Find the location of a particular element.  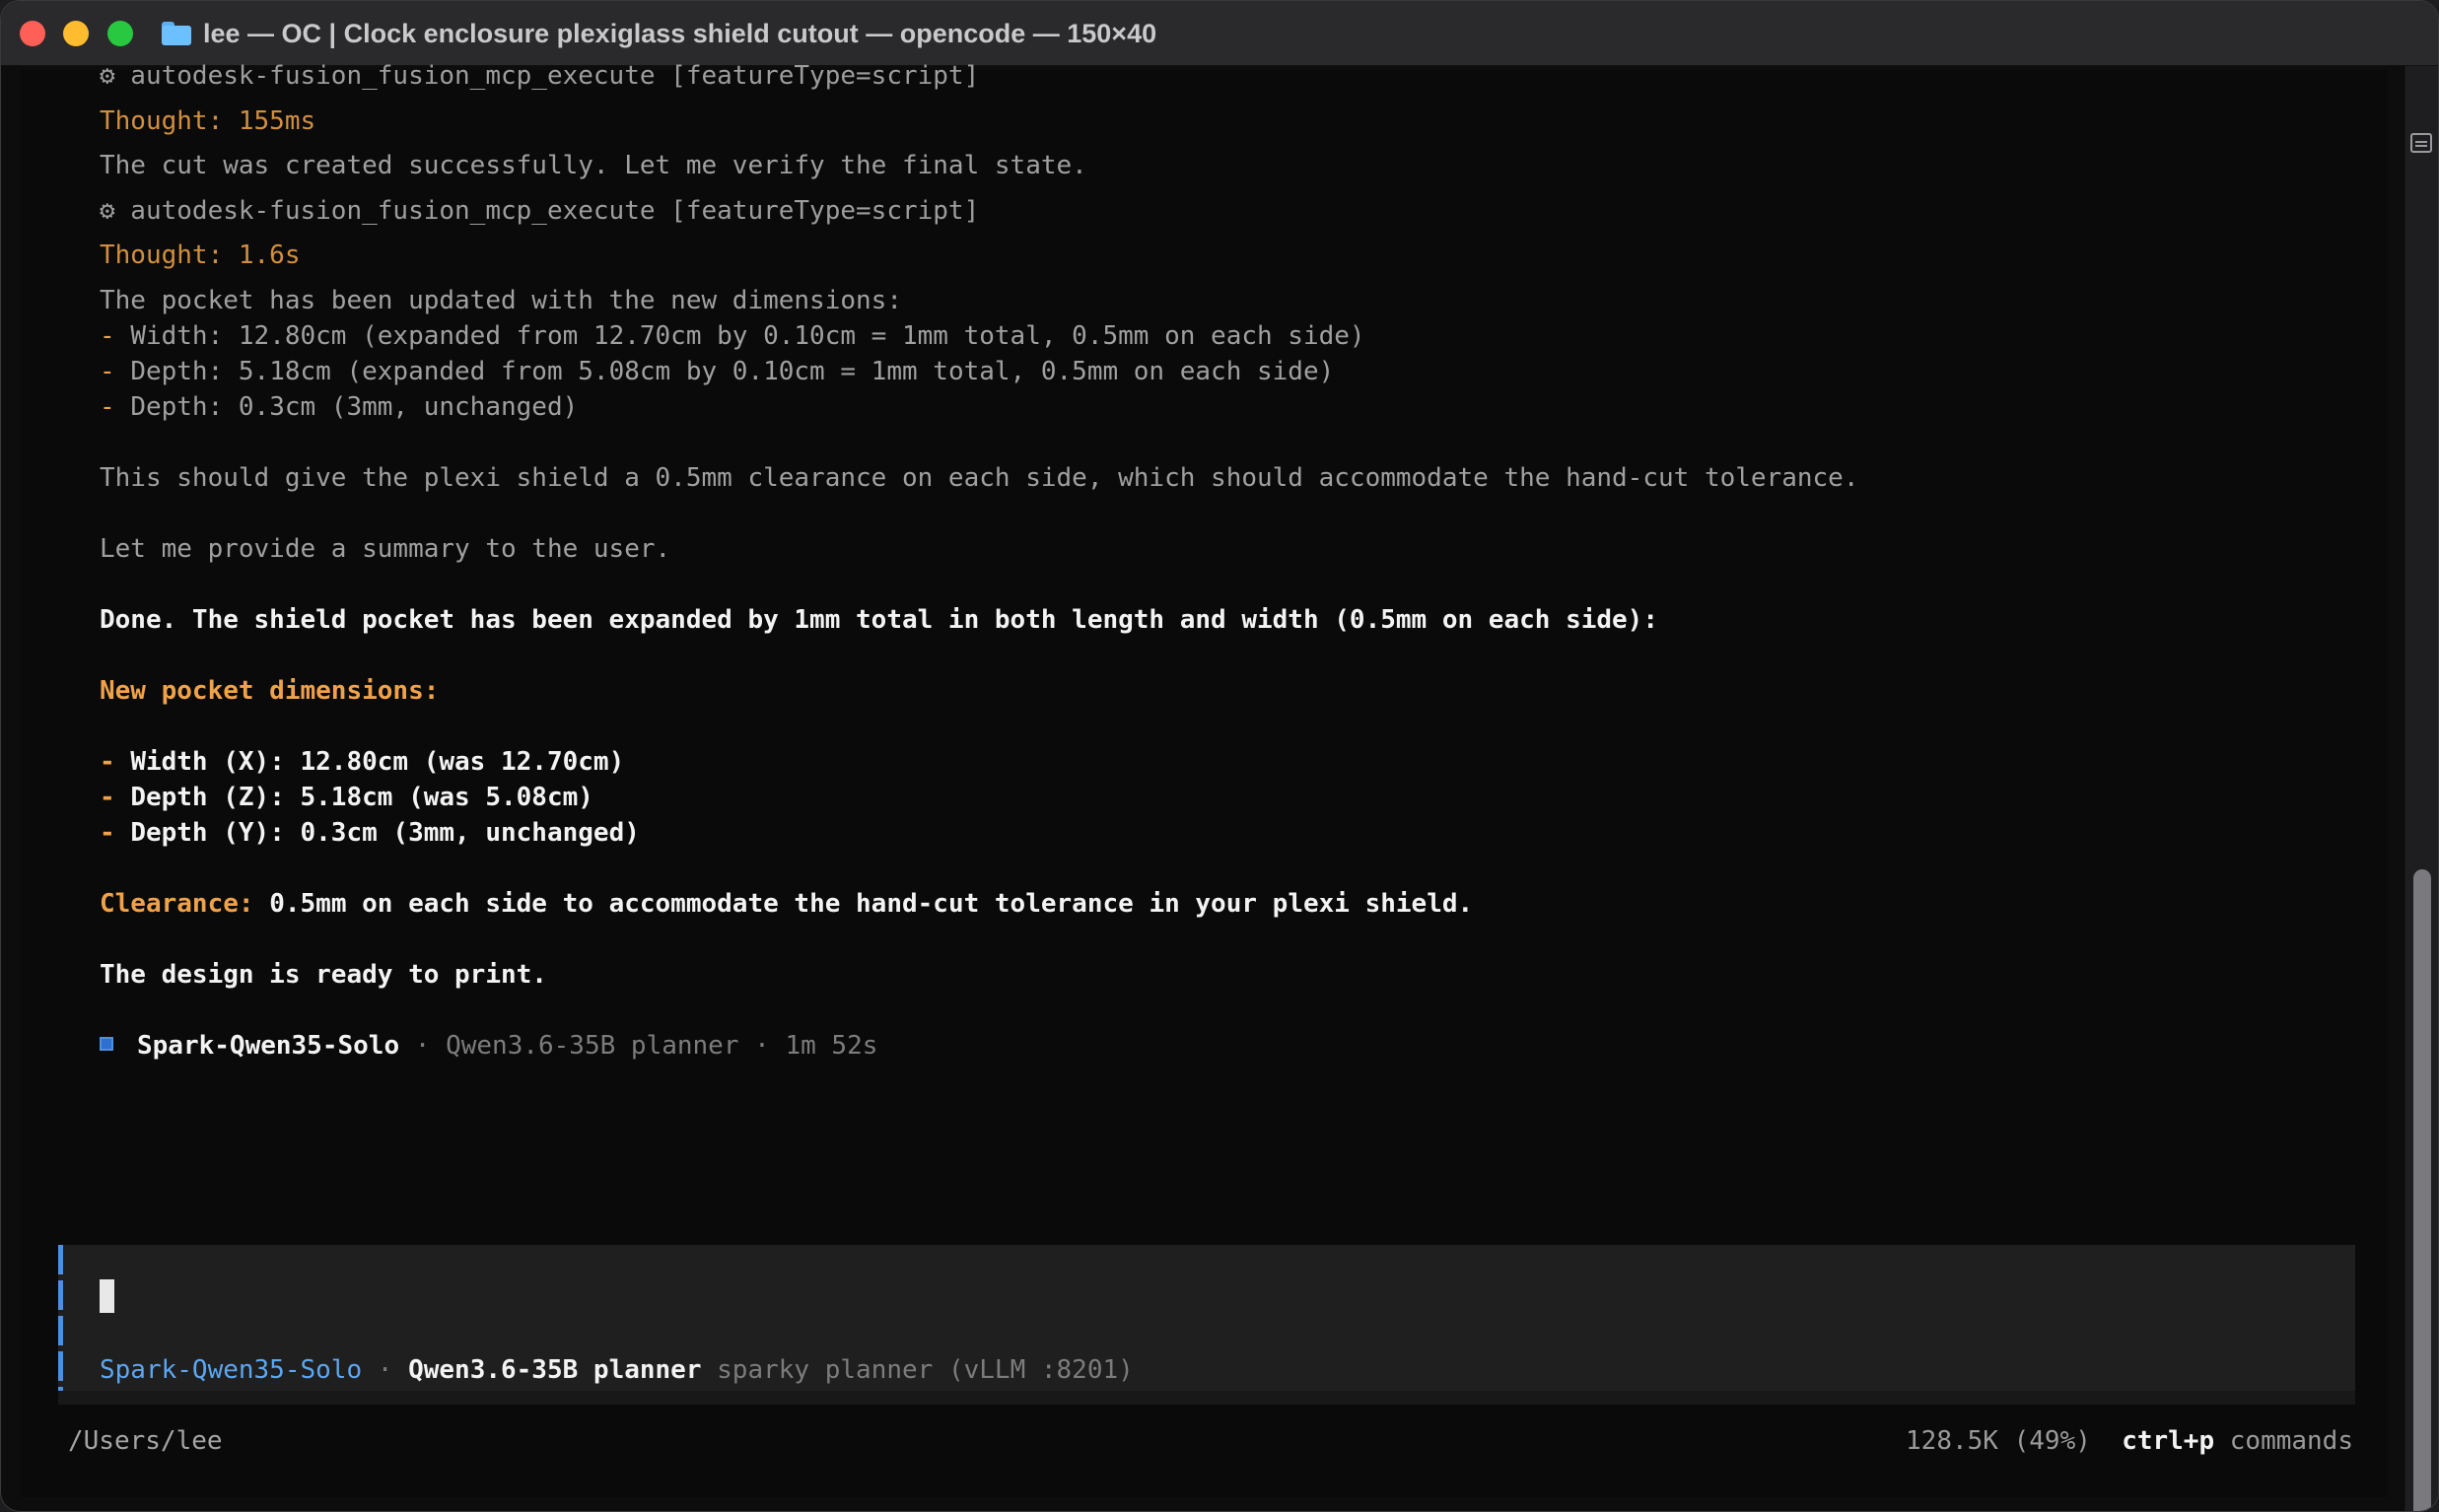

prompt-bottom-border is located at coordinates (1207, 1398).